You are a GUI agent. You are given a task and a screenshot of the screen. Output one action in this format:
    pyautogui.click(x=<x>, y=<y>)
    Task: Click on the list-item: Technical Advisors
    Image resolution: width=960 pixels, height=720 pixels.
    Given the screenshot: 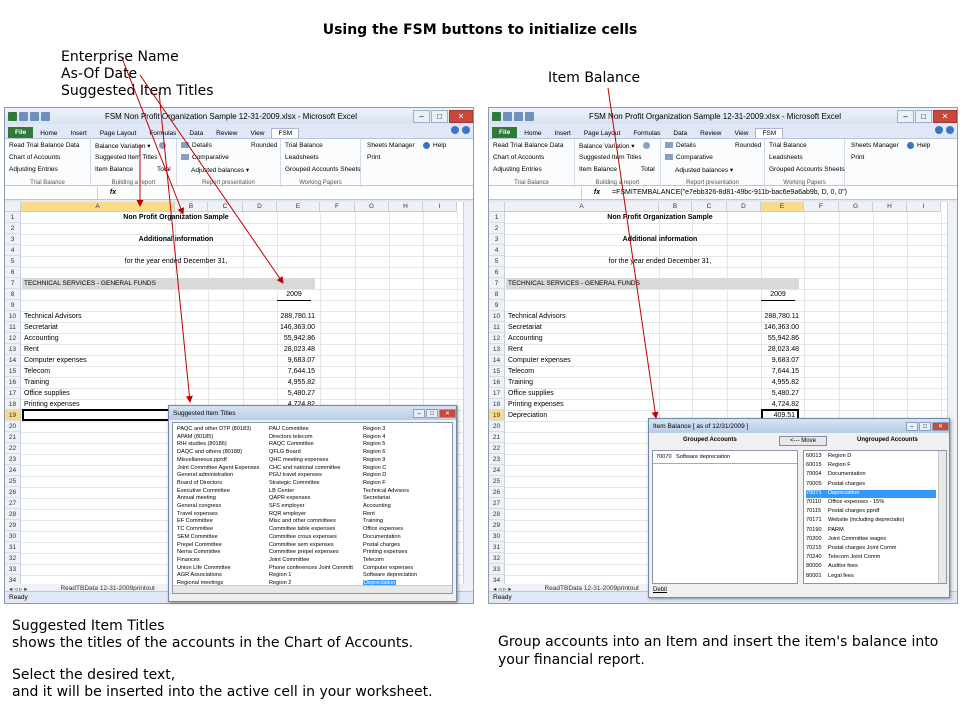 What is the action you would take?
    pyautogui.click(x=386, y=492)
    